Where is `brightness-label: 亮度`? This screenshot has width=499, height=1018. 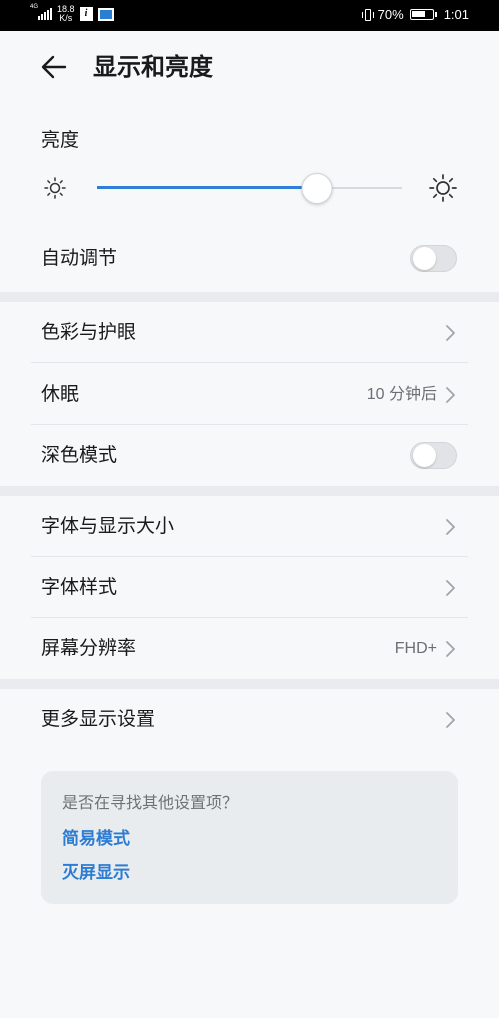 brightness-label: 亮度 is located at coordinates (60, 140).